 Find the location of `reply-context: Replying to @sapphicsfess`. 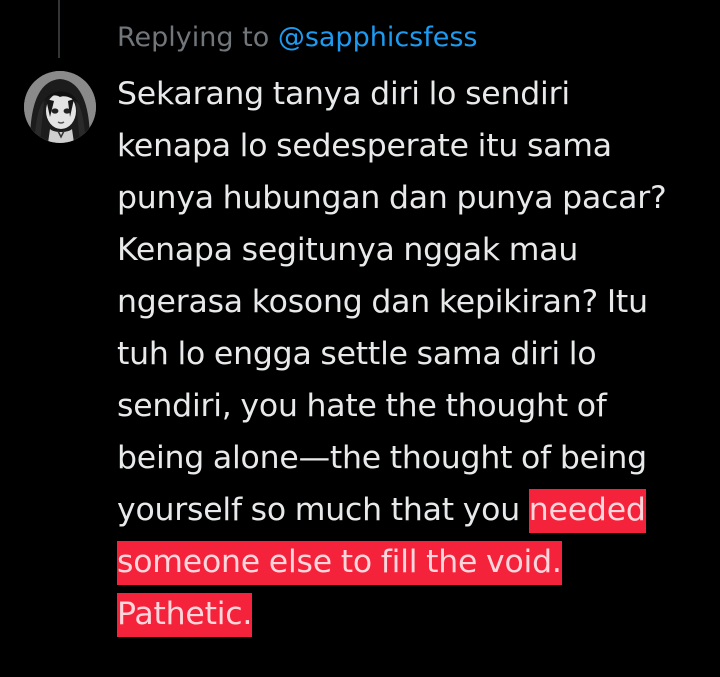

reply-context: Replying to @sapphicsfess is located at coordinates (297, 38).